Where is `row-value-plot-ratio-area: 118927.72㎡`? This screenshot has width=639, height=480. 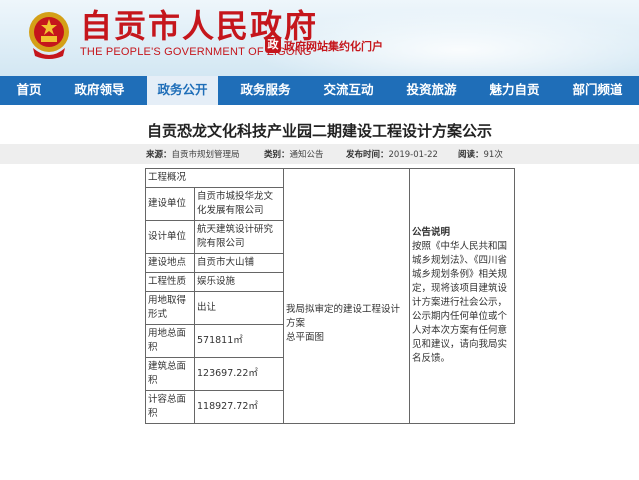 row-value-plot-ratio-area: 118927.72㎡ is located at coordinates (239, 407).